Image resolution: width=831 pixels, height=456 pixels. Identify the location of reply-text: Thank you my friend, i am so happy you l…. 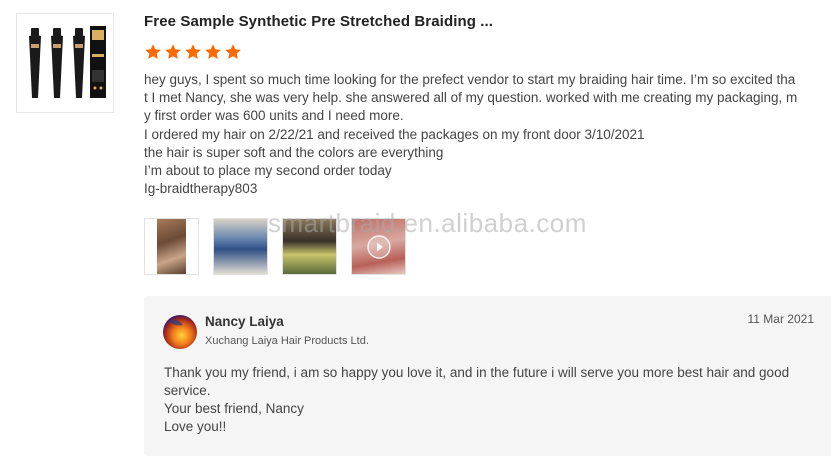
(484, 400).